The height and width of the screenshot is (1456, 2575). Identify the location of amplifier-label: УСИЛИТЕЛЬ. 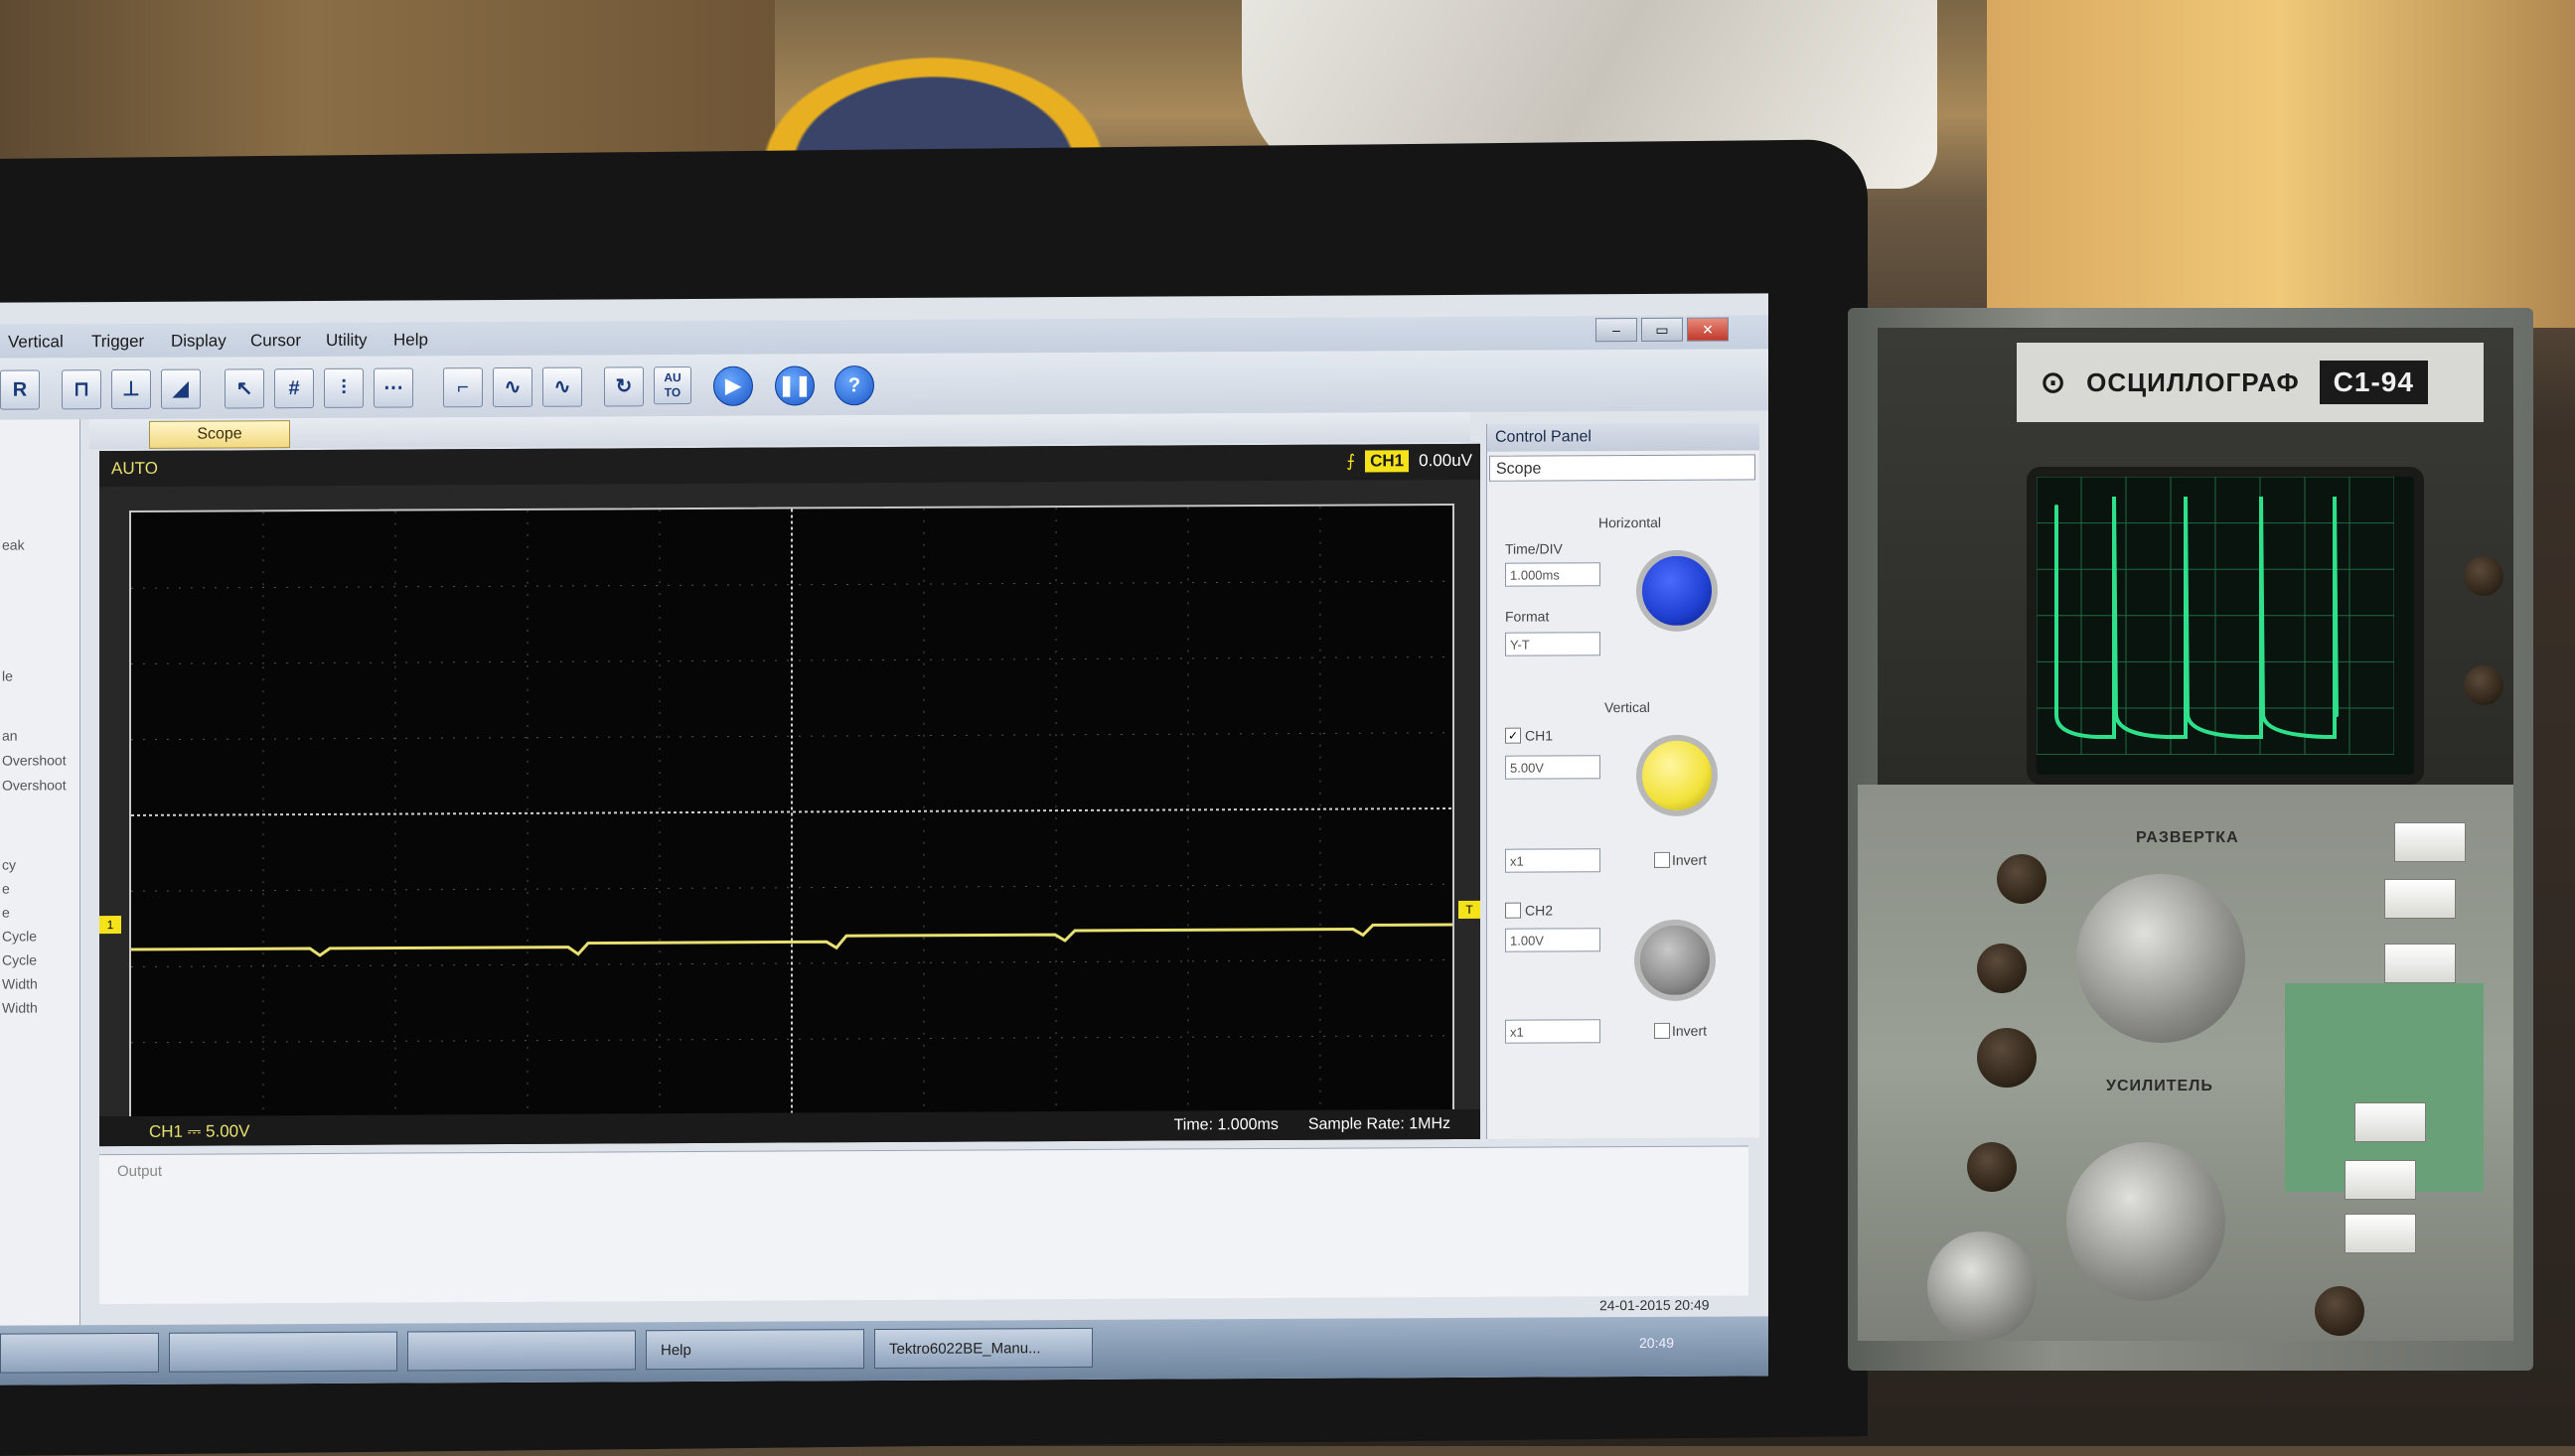
(2159, 1086).